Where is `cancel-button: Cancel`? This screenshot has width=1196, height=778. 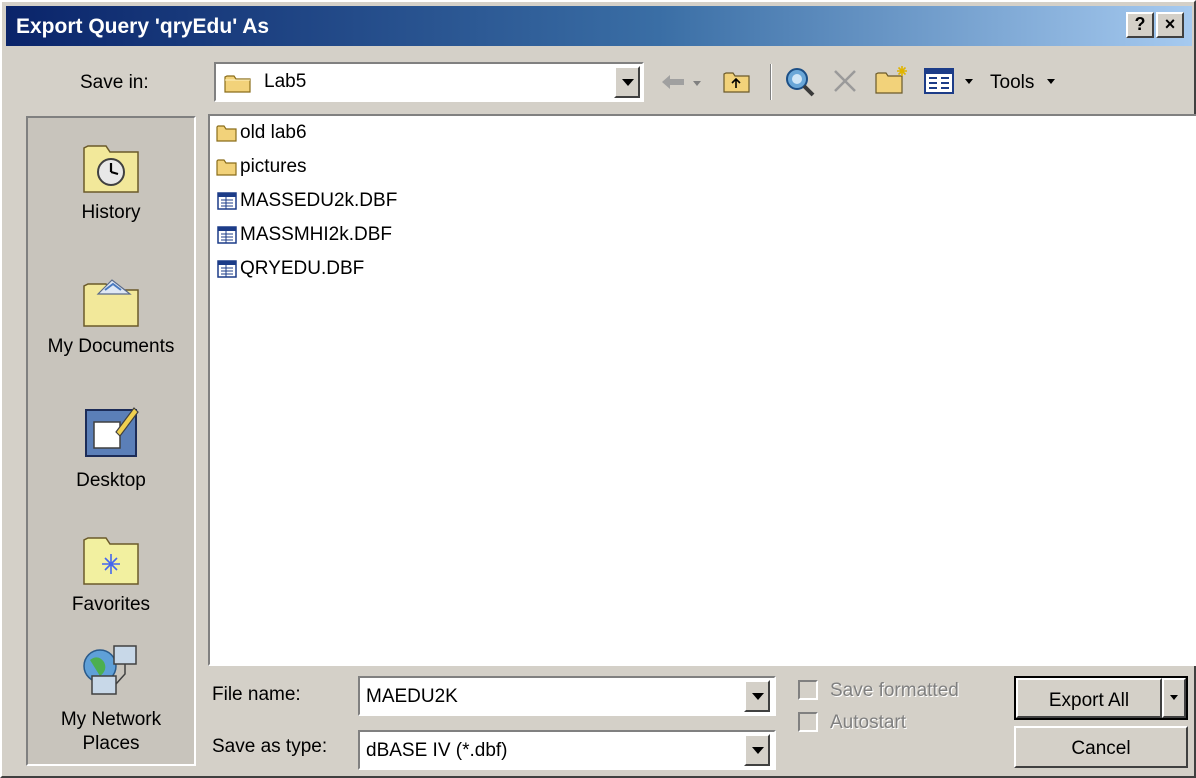 cancel-button: Cancel is located at coordinates (1101, 747).